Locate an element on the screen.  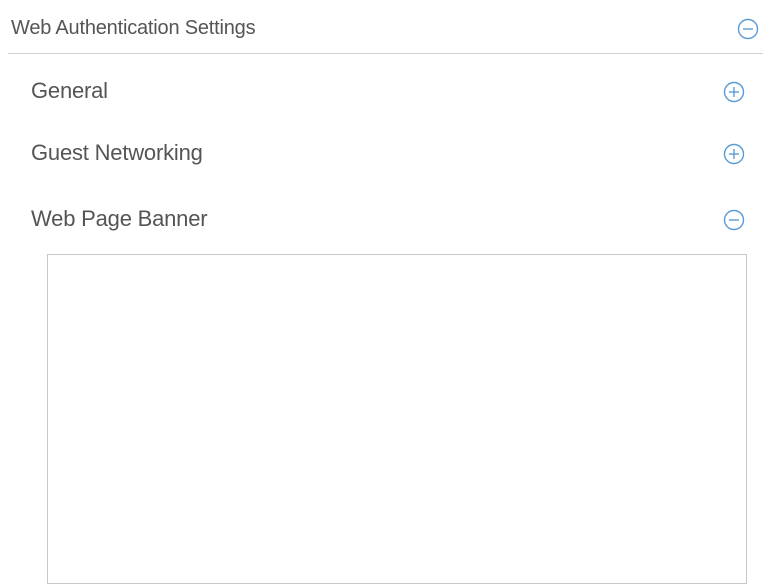
collapse-panel-button is located at coordinates (748, 29).